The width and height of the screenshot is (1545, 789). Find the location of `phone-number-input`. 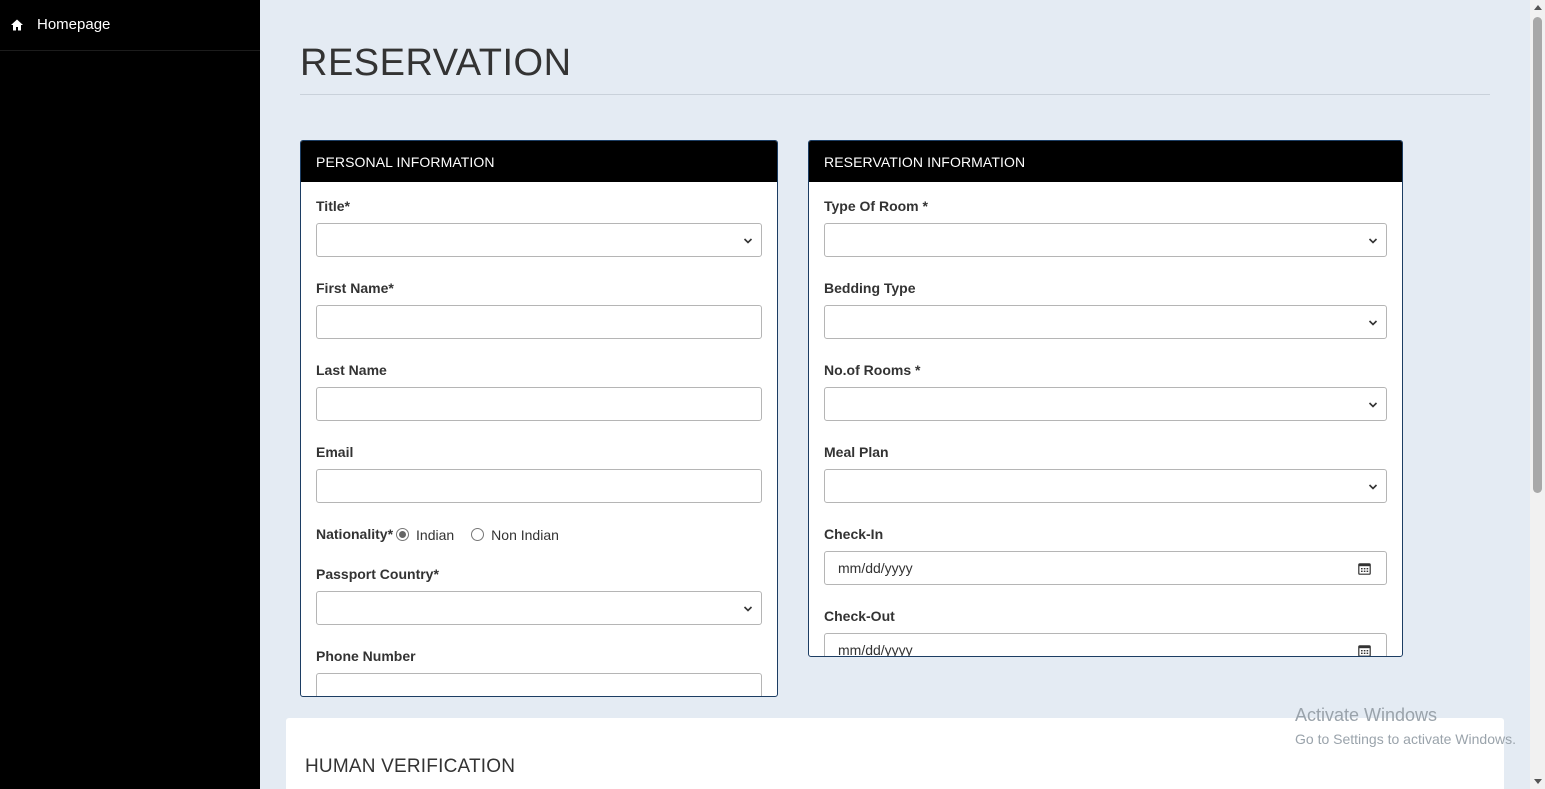

phone-number-input is located at coordinates (539, 684).